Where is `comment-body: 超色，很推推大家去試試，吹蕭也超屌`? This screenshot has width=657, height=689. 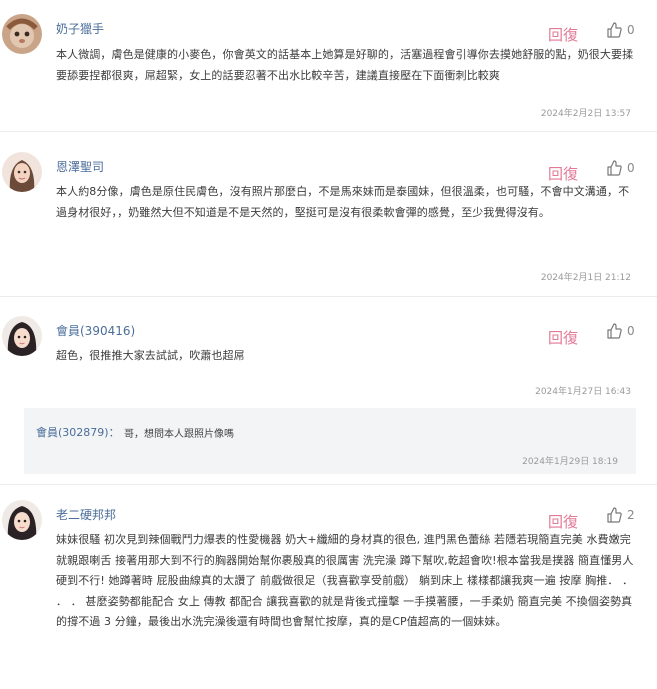
comment-body: 超色，很推推大家去試試，吹蕭也超屌 is located at coordinates (150, 355).